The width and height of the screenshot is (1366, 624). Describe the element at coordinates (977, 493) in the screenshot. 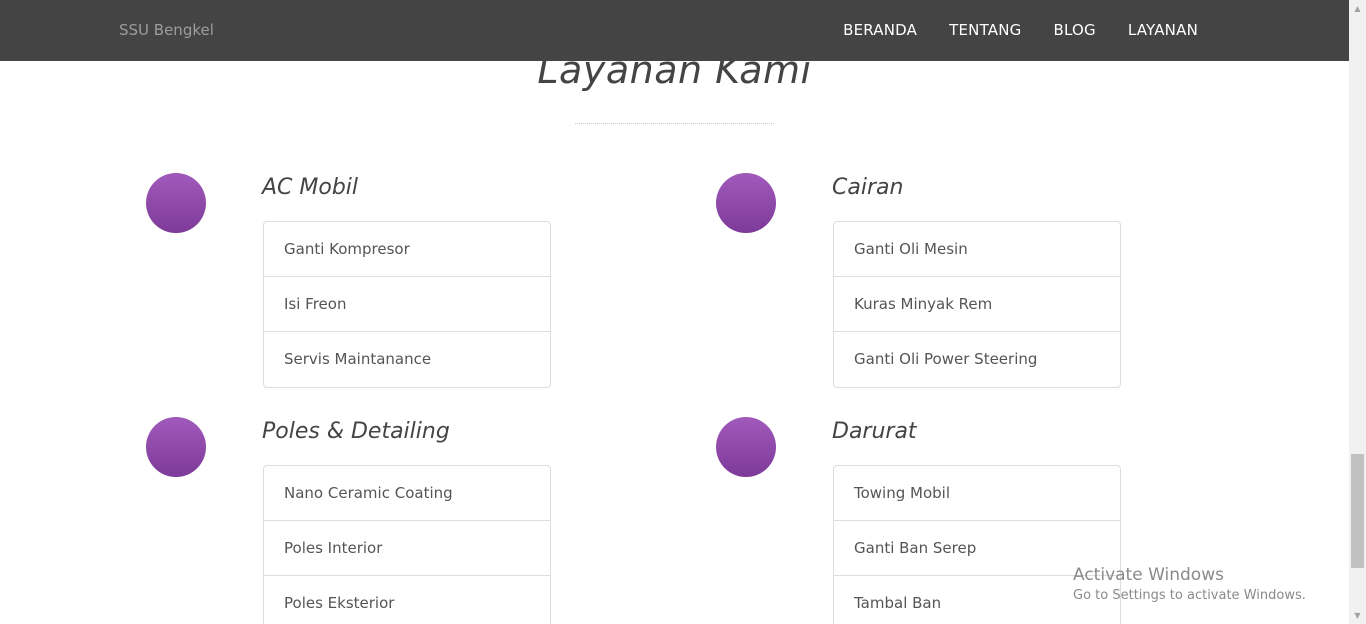

I see `list-item: Towing Mobil` at that location.